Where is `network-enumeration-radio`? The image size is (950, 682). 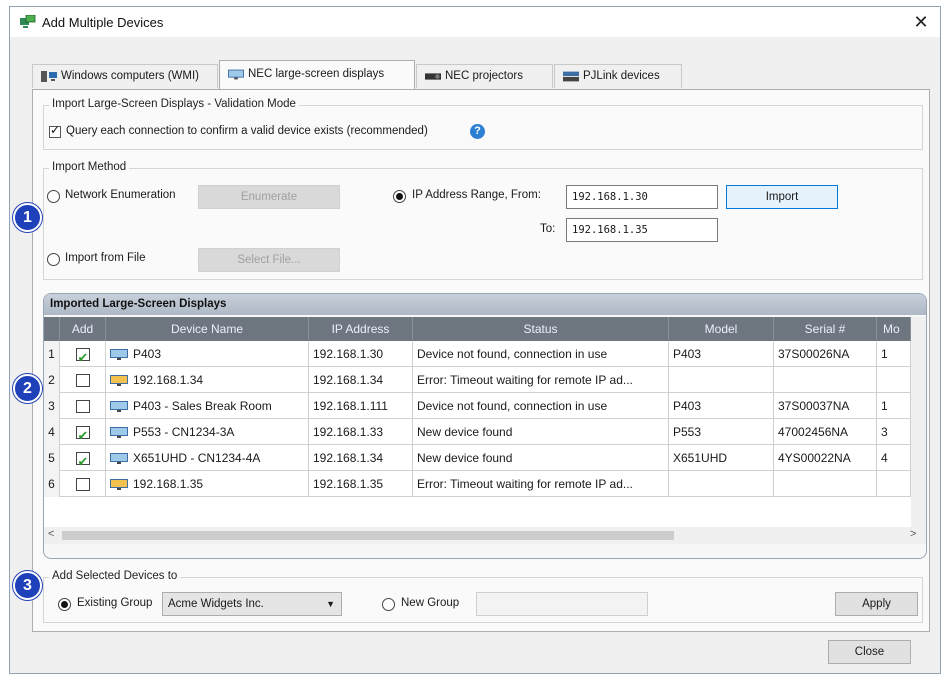 network-enumeration-radio is located at coordinates (53, 196).